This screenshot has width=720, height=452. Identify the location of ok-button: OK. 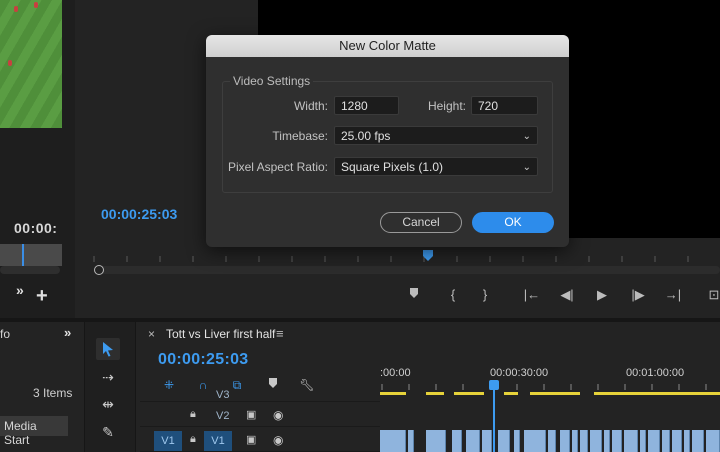
(513, 222).